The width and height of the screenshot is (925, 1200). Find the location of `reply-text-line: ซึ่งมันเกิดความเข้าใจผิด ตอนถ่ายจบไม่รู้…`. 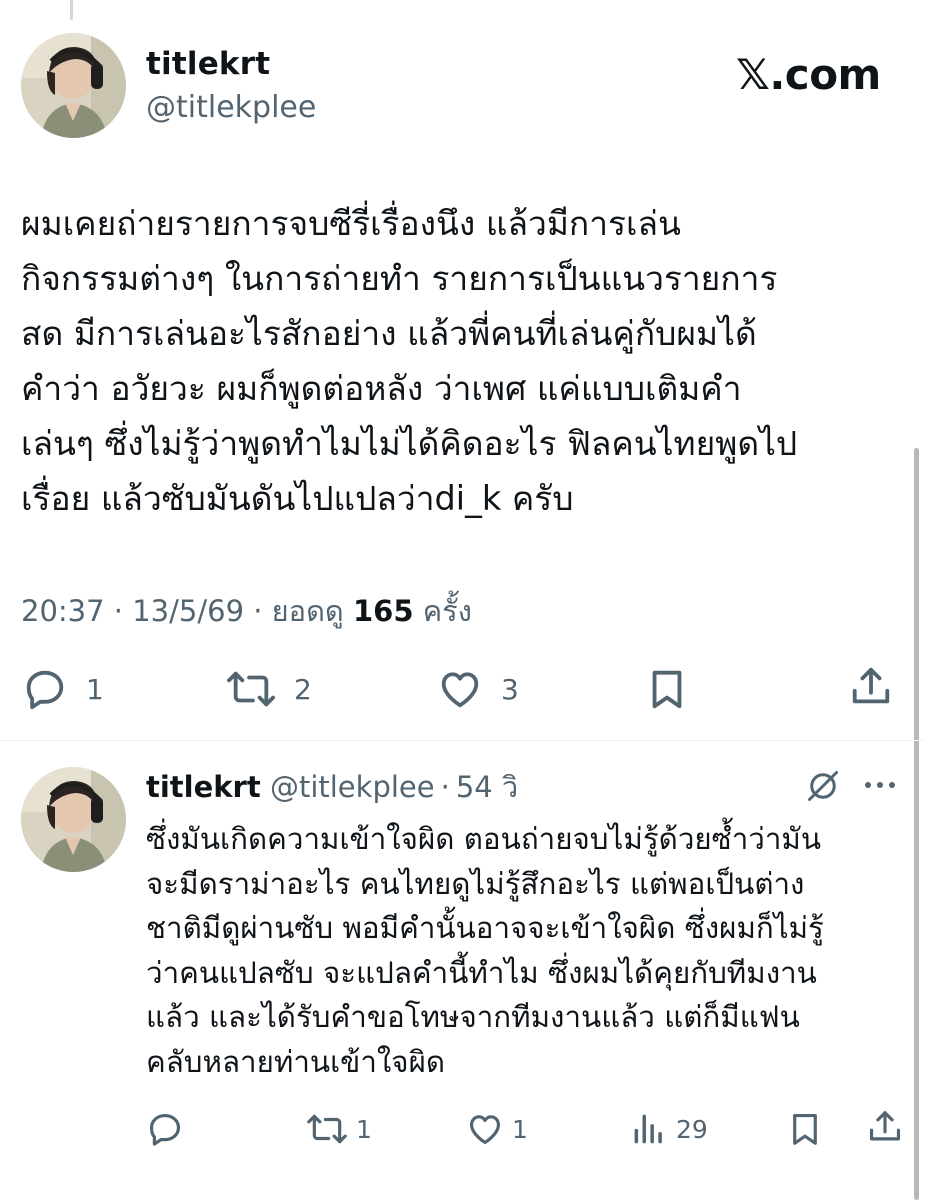

reply-text-line: ซึ่งมันเกิดความเข้าใจผิด ตอนถ่ายจบไม่รู้… is located at coordinates (483, 839).